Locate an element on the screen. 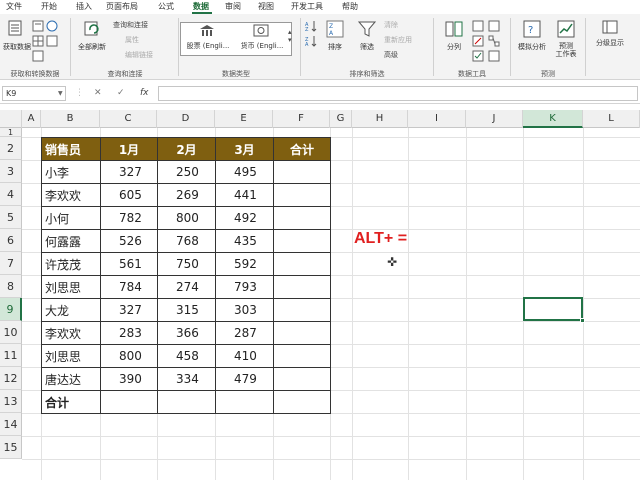  outline-button: 分级显示 is located at coordinates (610, 42).